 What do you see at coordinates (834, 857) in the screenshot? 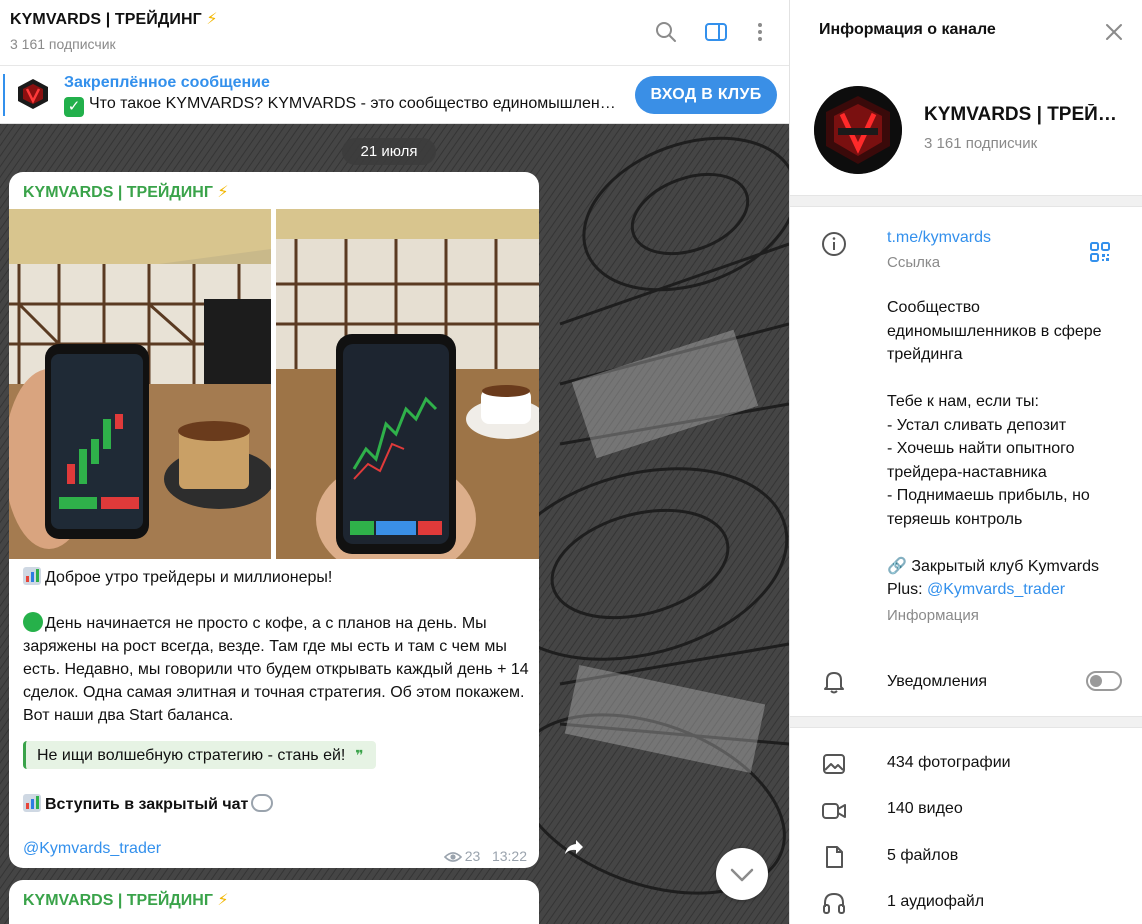
I see `file-icon` at bounding box center [834, 857].